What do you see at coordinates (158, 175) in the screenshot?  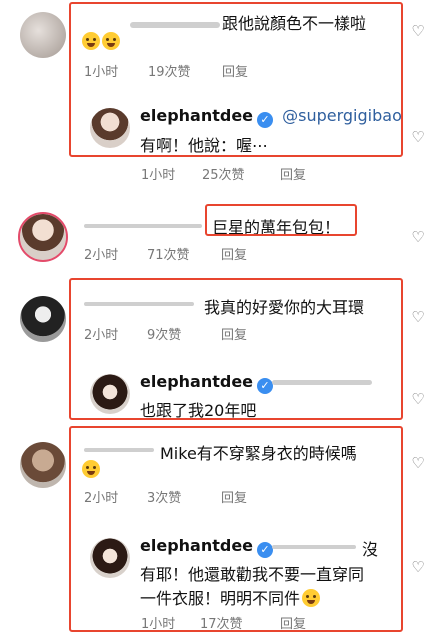 I see `reply-time: 1小时` at bounding box center [158, 175].